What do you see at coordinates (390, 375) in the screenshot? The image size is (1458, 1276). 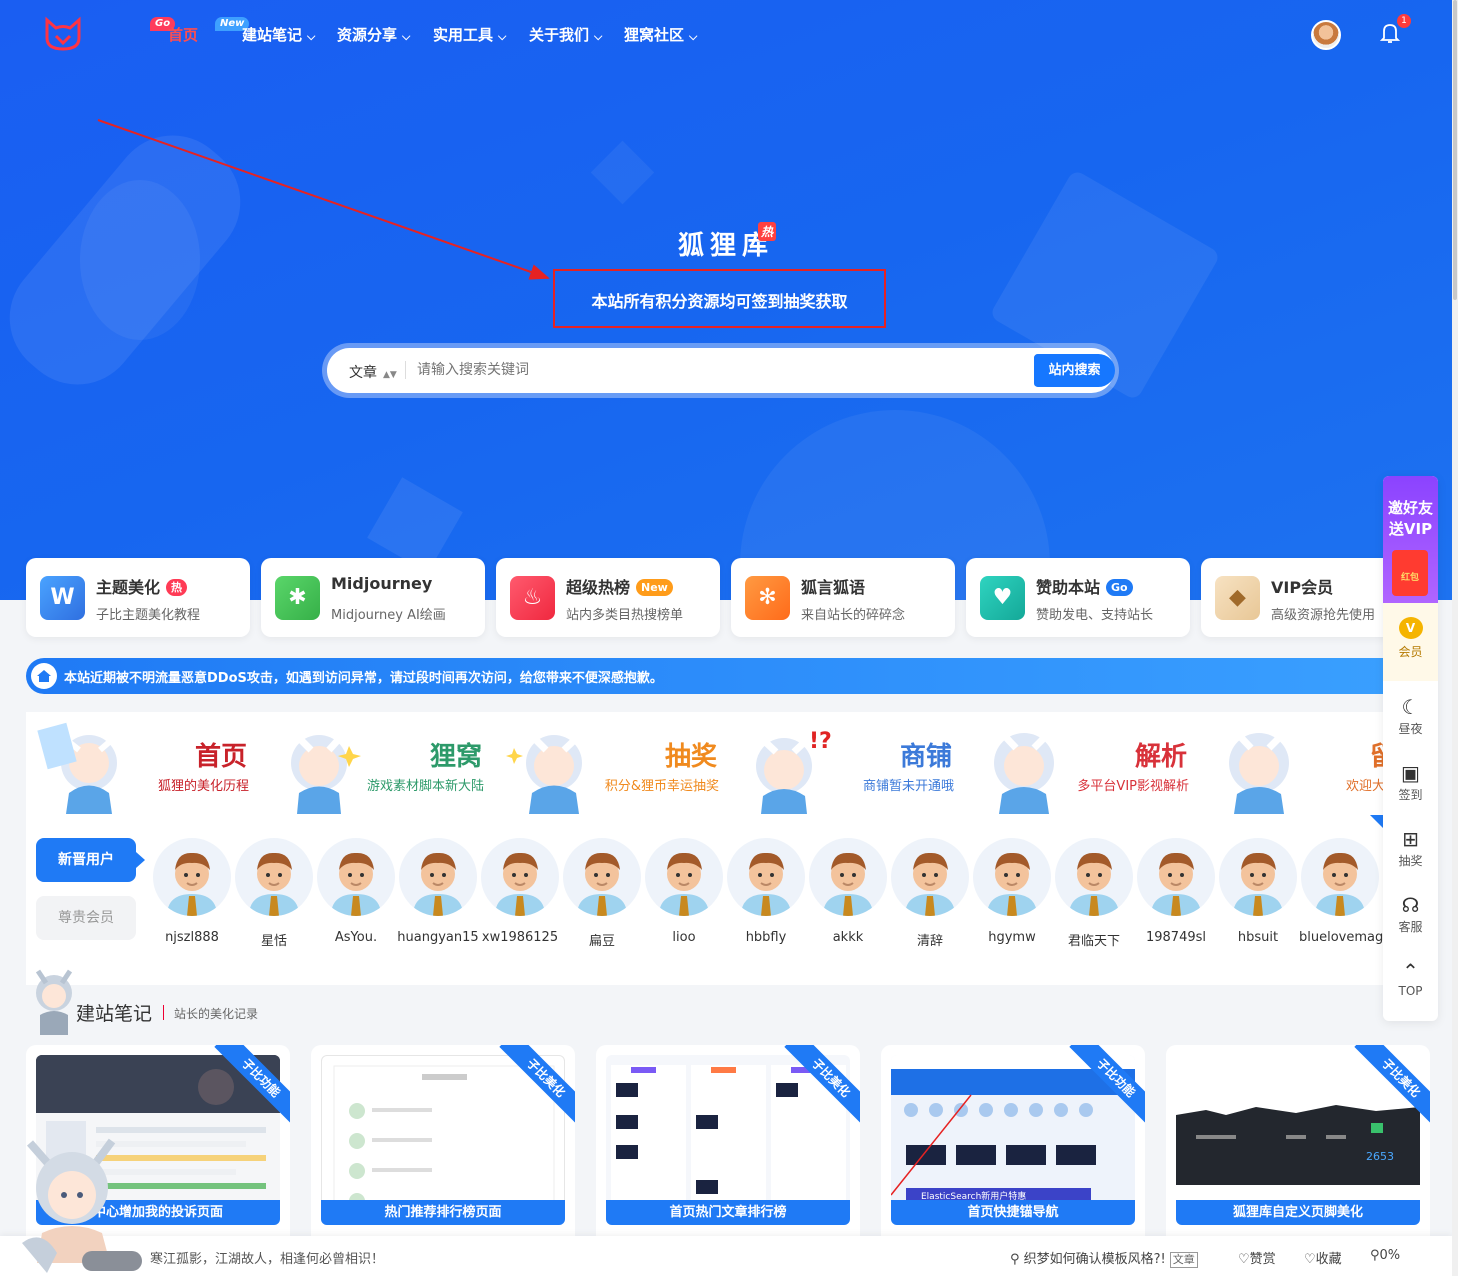 I see `sort-icon: ▲▼` at bounding box center [390, 375].